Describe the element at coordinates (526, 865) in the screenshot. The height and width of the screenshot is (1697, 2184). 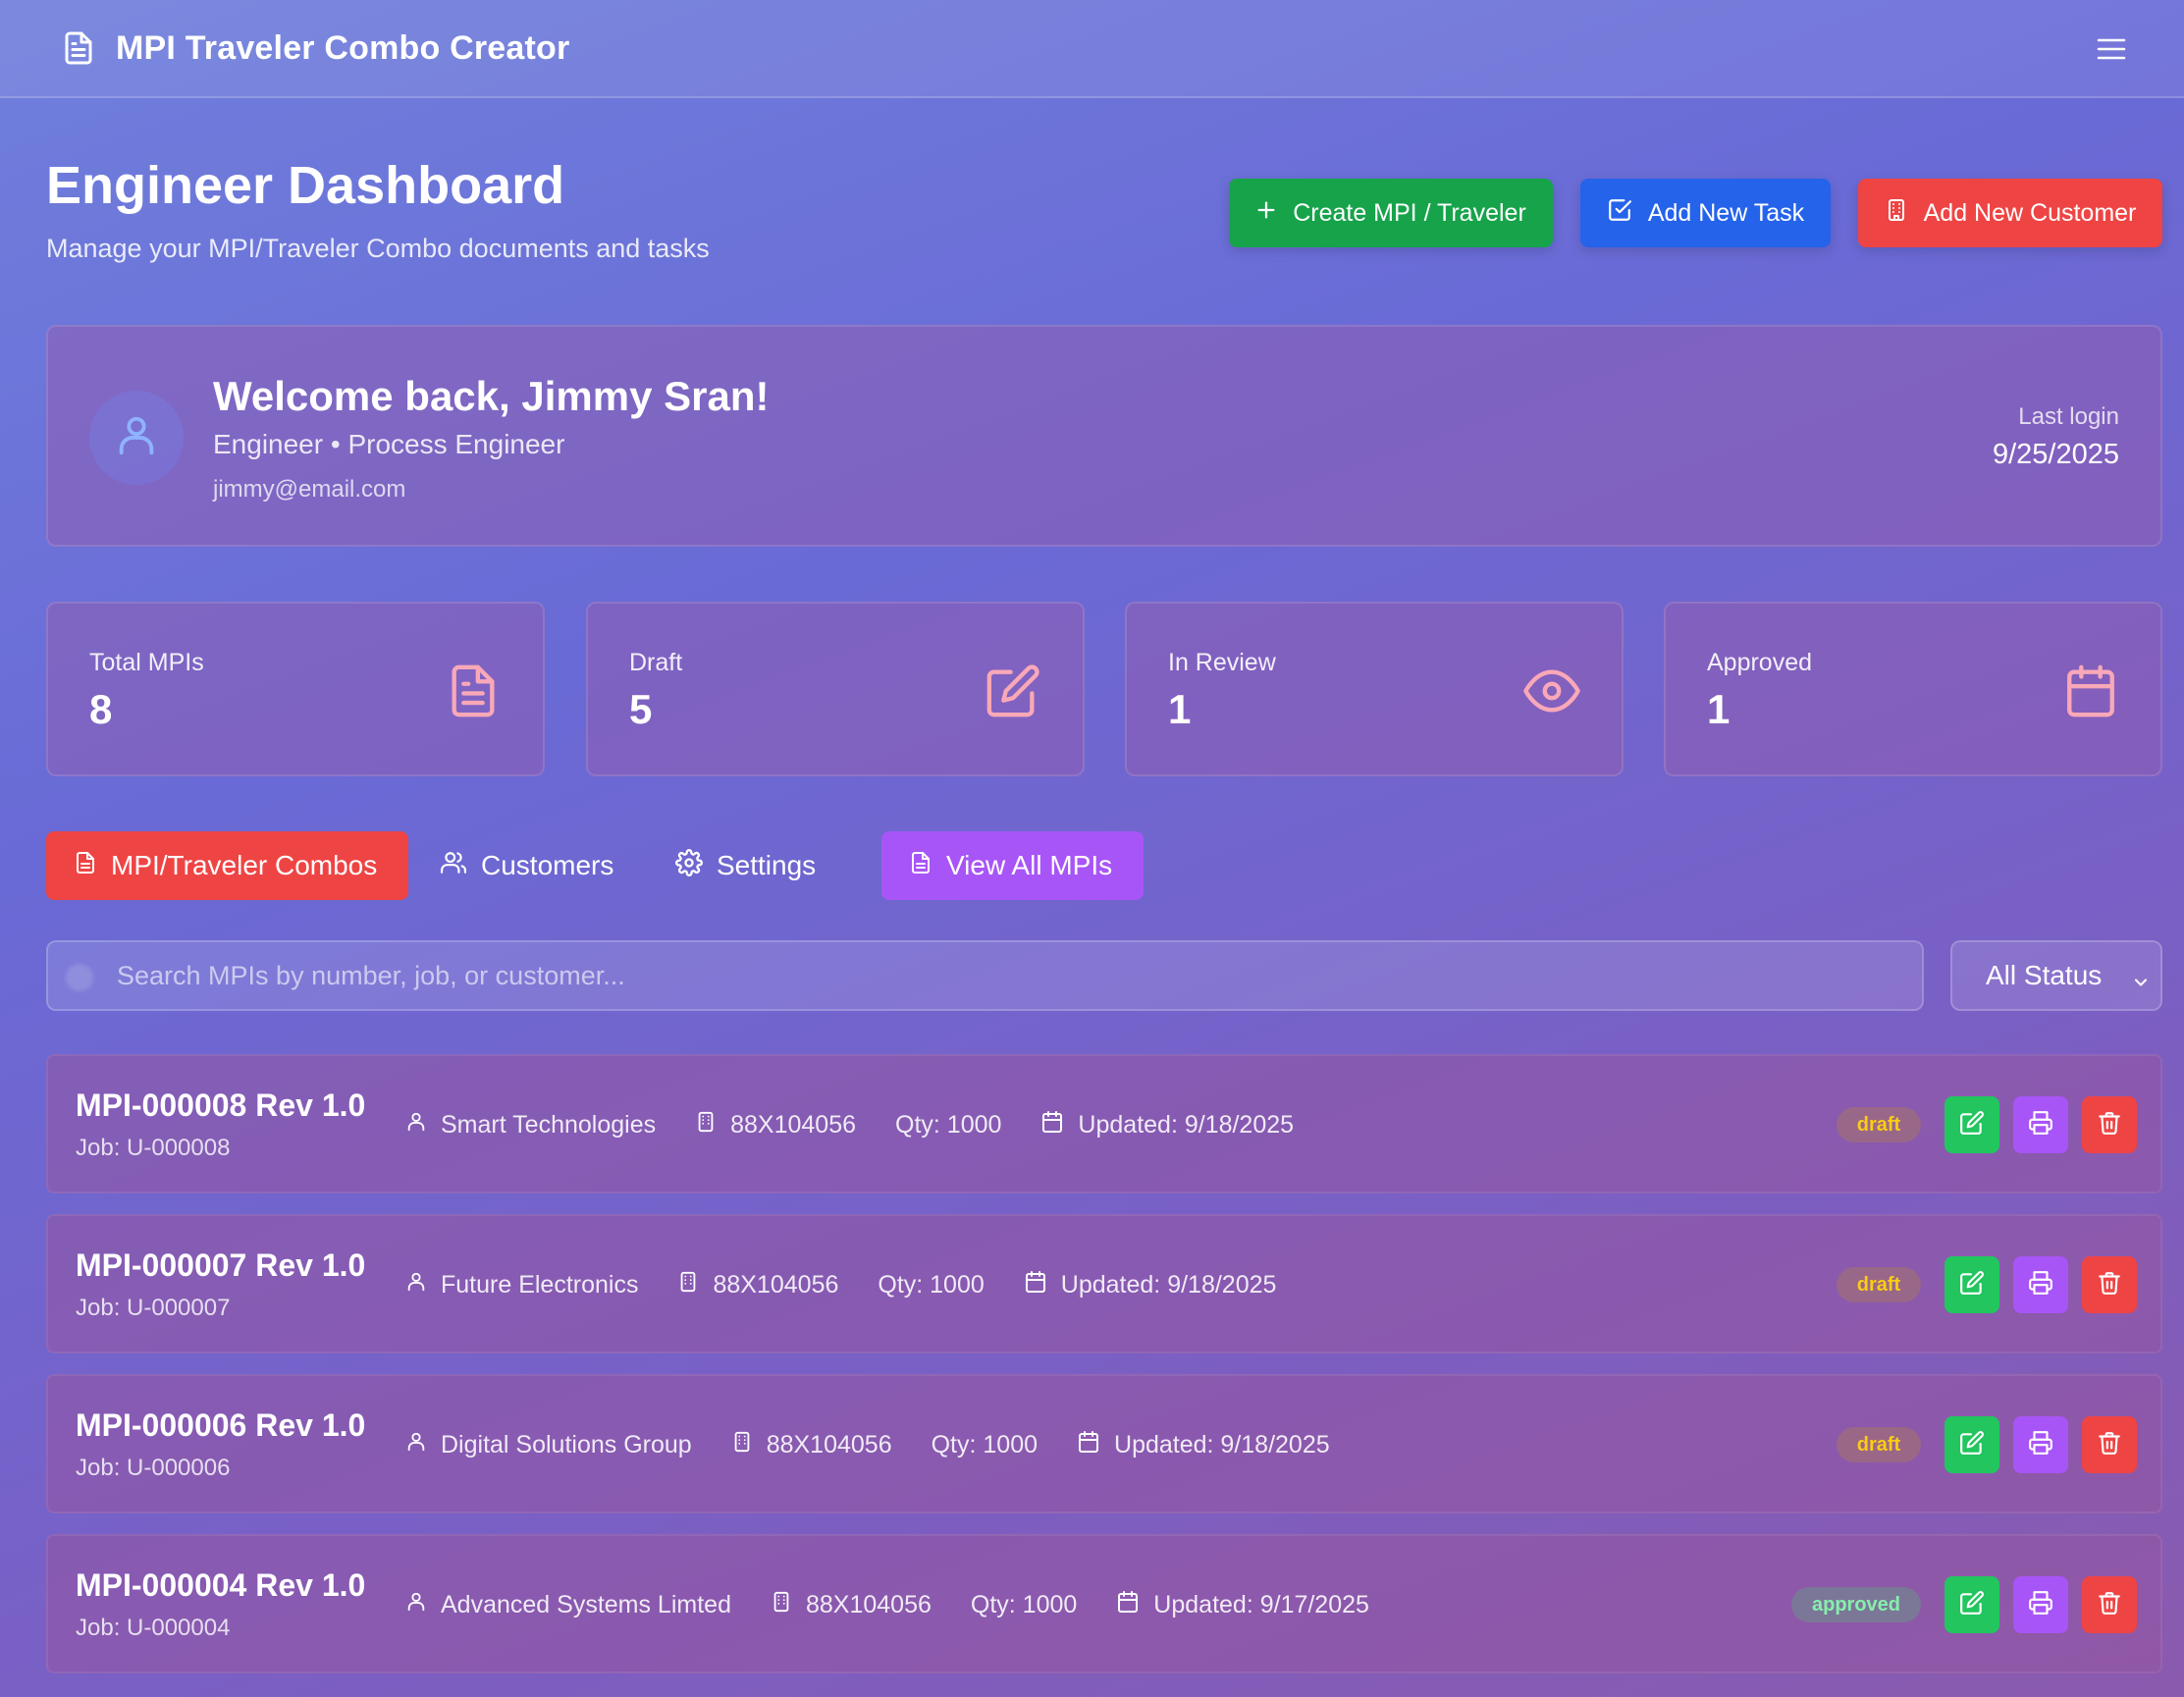
I see `tab-customers: Customers` at that location.